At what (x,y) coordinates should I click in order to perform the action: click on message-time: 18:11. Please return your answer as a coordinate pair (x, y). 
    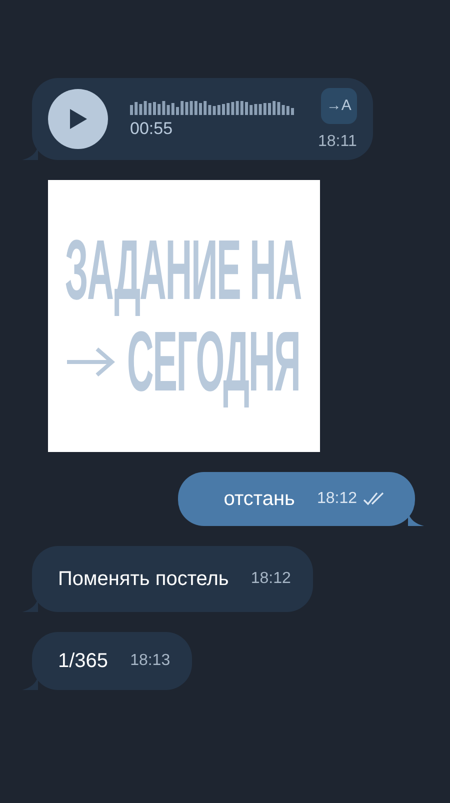
    Looking at the image, I should click on (337, 141).